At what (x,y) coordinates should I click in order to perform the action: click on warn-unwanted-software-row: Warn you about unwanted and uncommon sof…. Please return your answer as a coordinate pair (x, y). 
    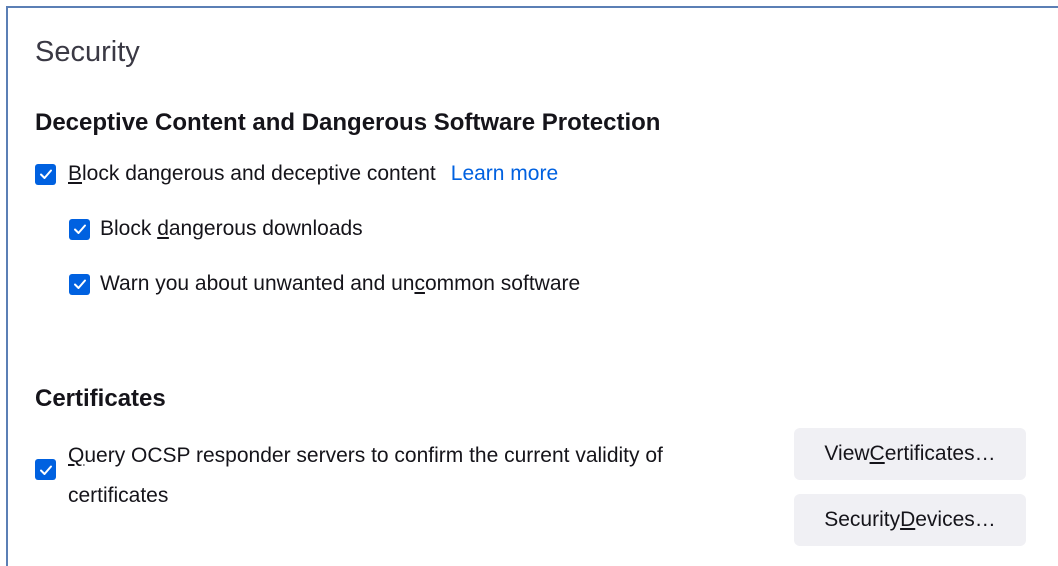
    Looking at the image, I should click on (324, 284).